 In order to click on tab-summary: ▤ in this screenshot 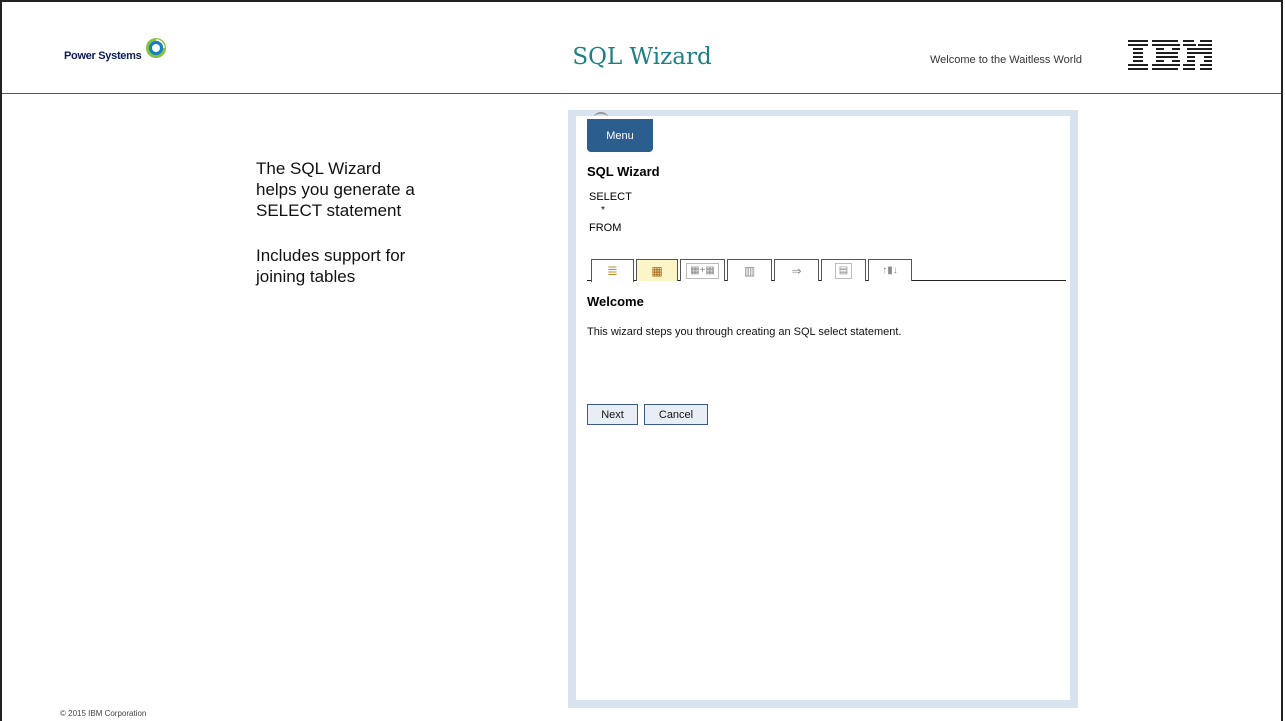, I will do `click(843, 270)`.